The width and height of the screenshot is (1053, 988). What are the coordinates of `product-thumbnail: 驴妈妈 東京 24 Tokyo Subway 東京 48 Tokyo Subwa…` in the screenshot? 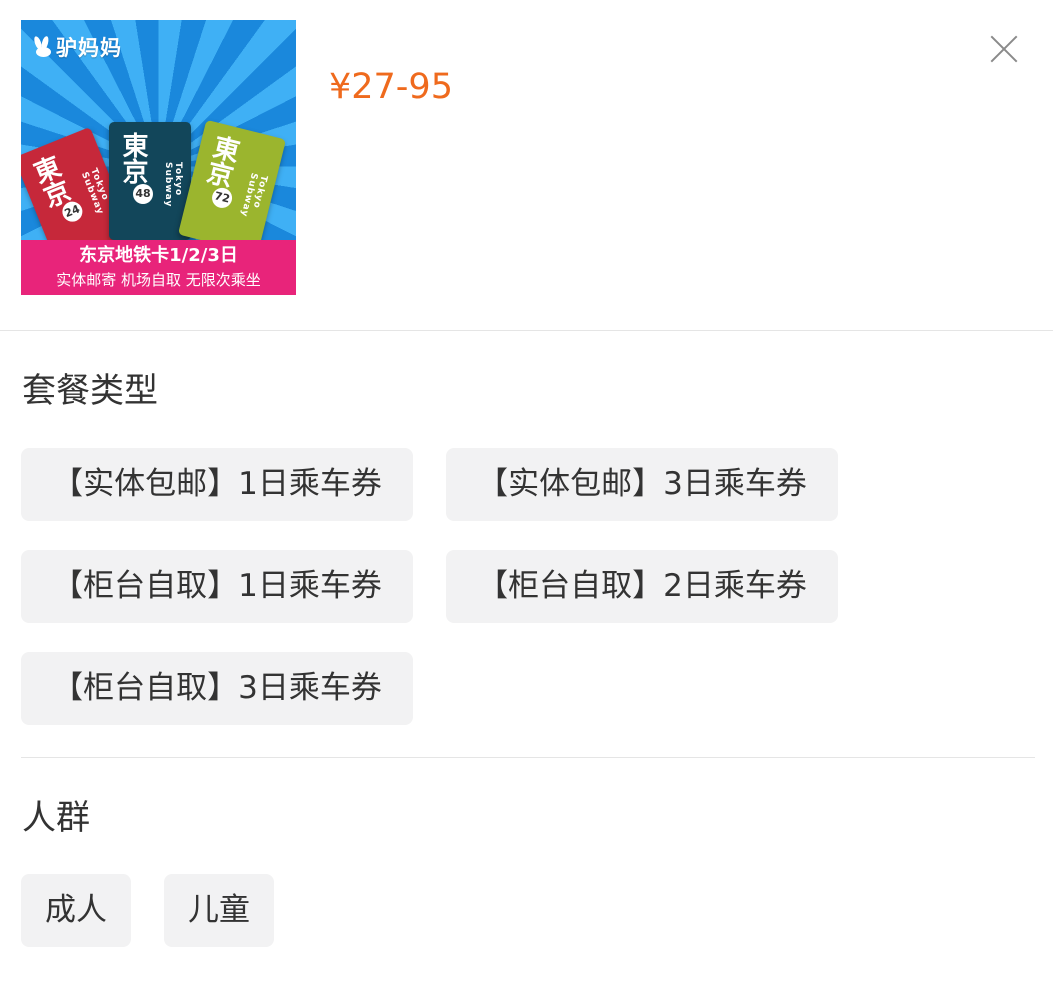 It's located at (158, 157).